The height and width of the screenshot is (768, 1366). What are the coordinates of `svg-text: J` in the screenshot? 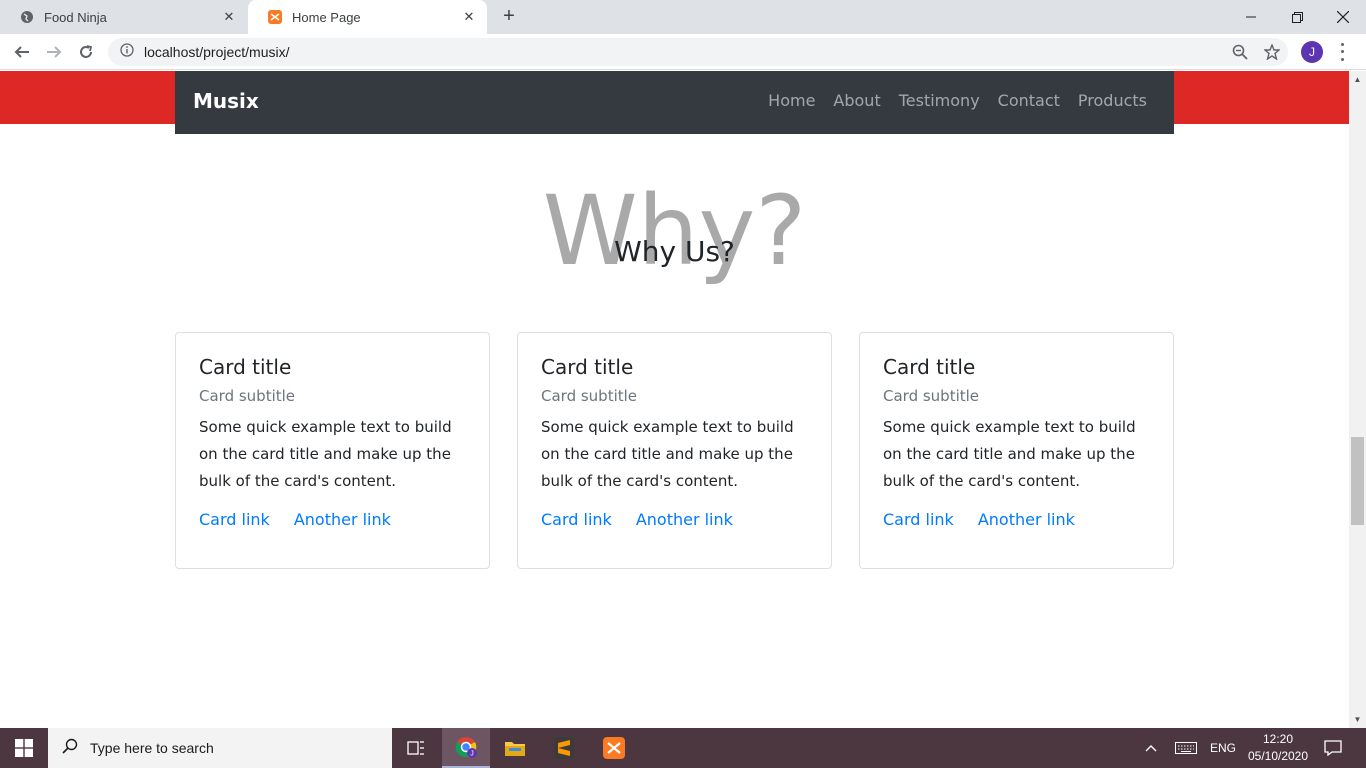 It's located at (472, 754).